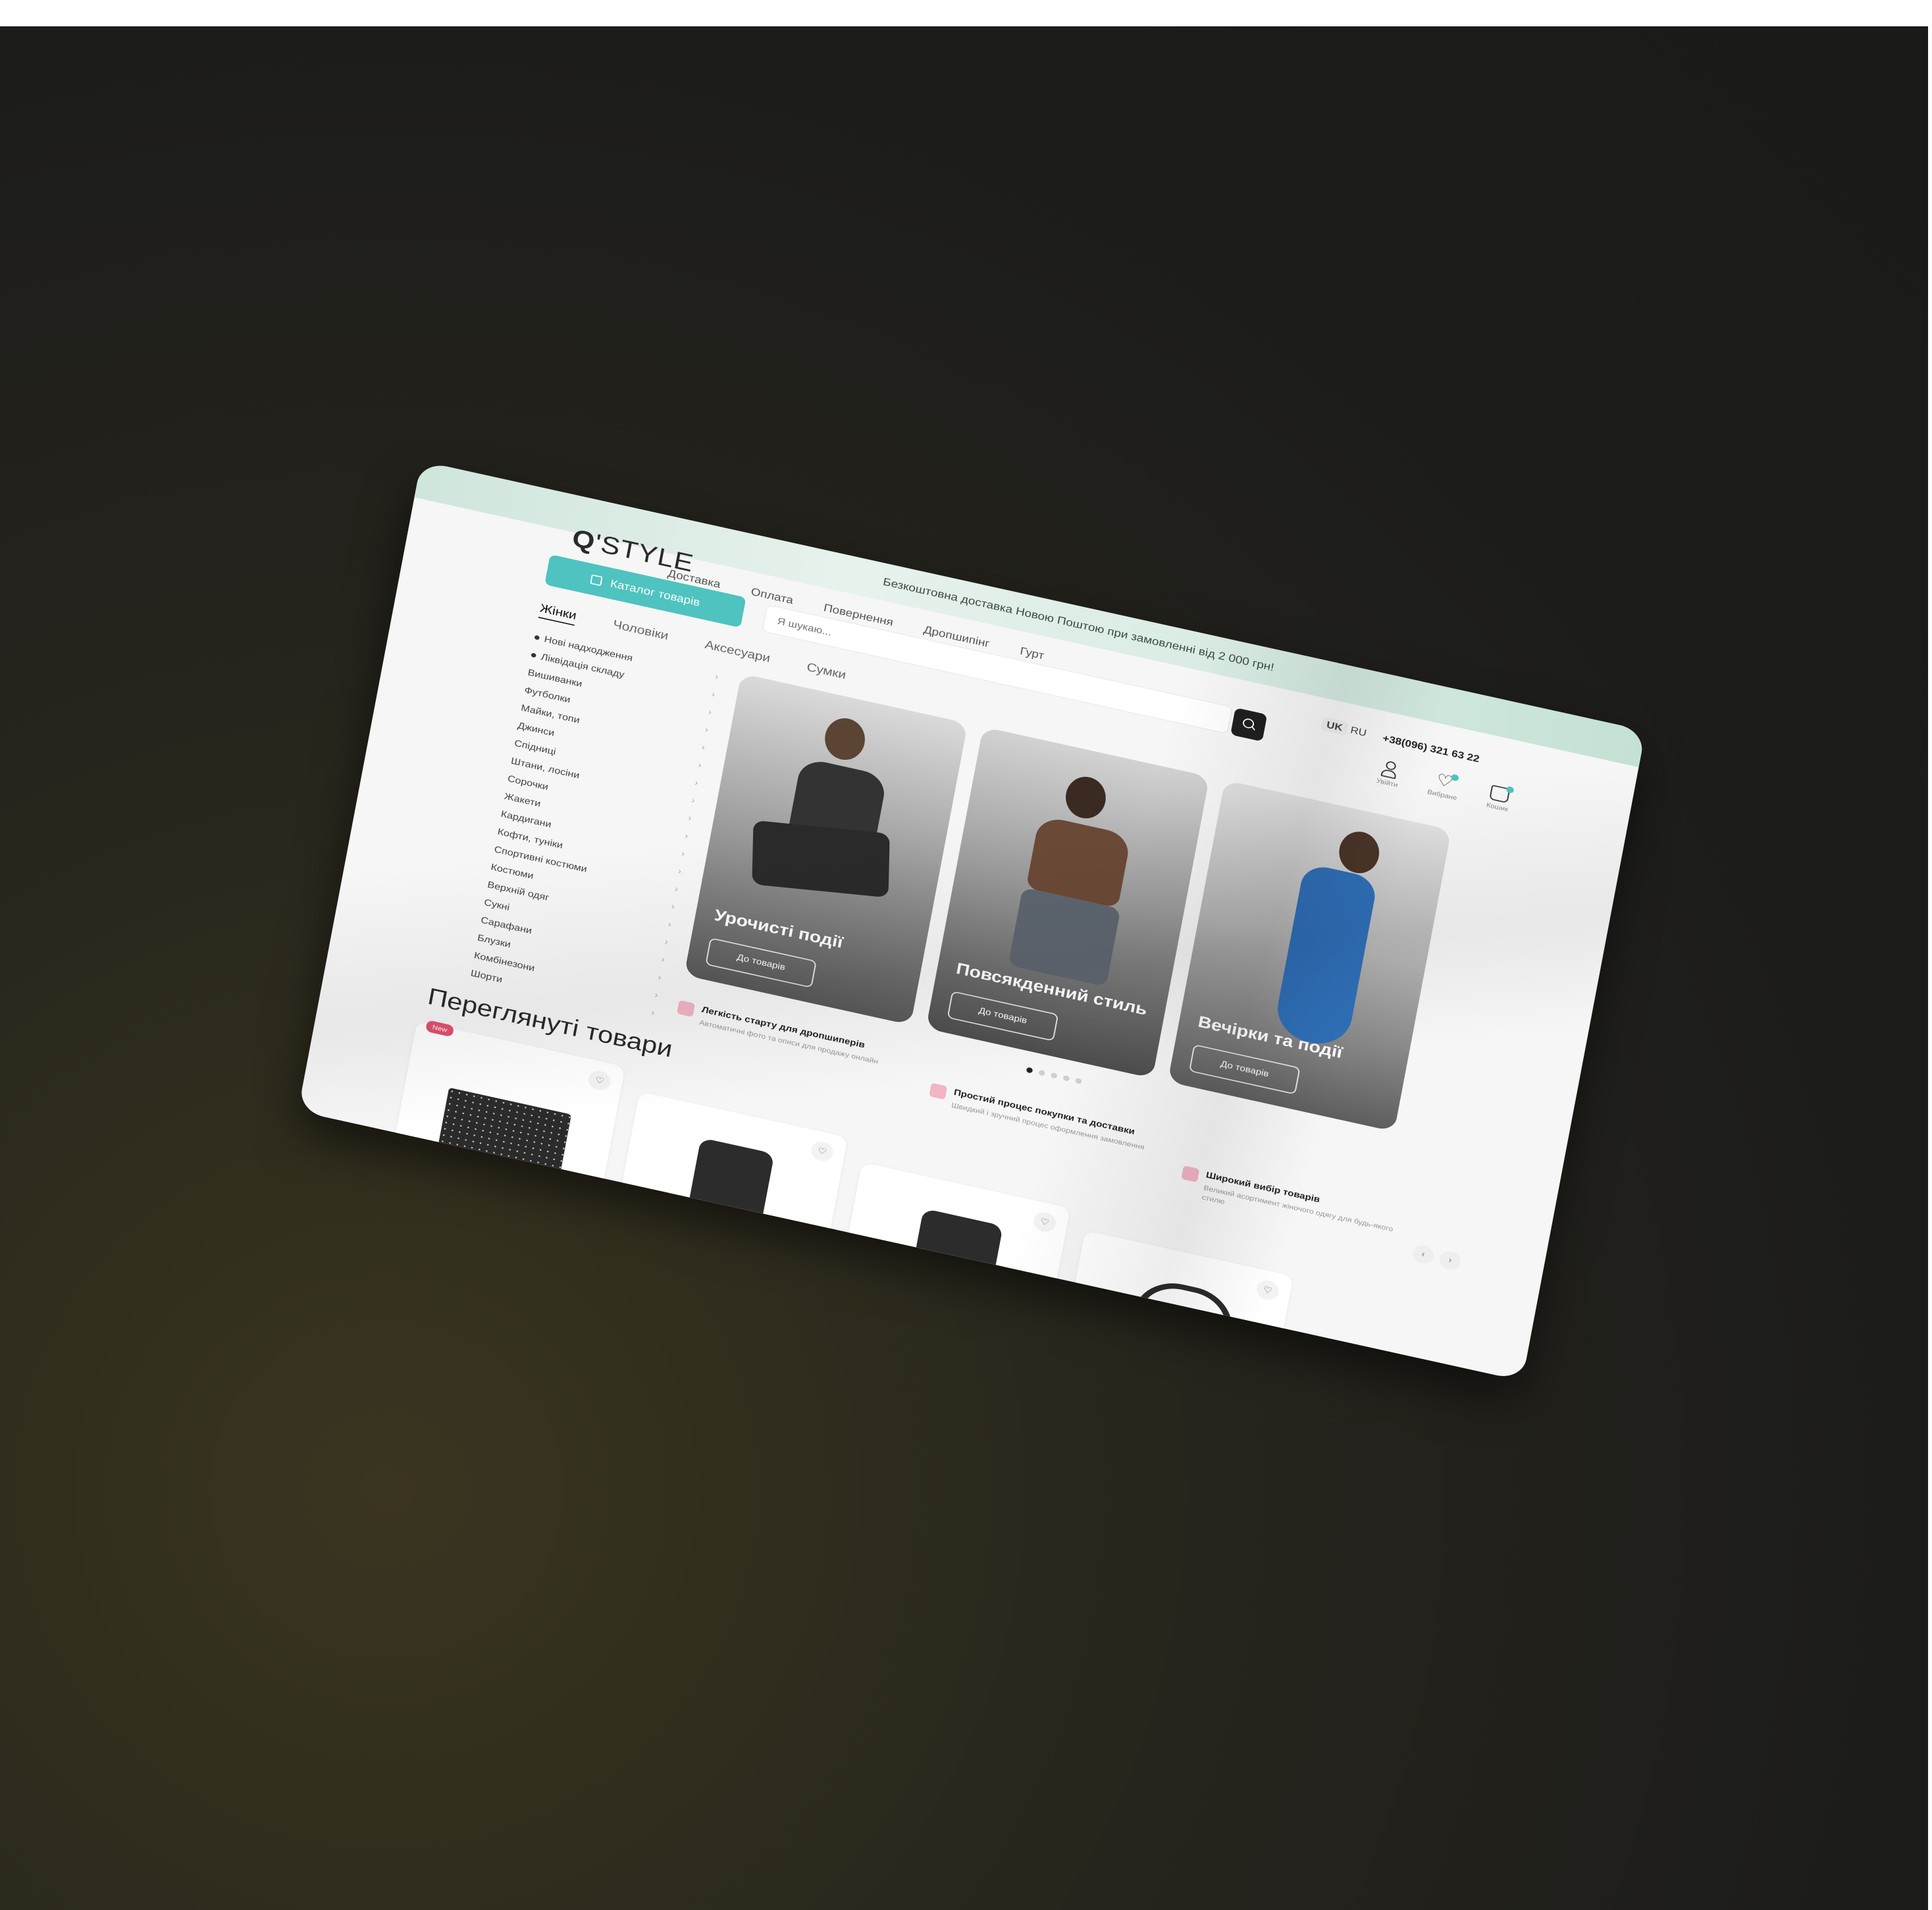 This screenshot has height=1910, width=1932. Describe the element at coordinates (1249, 724) in the screenshot. I see `search-button` at that location.